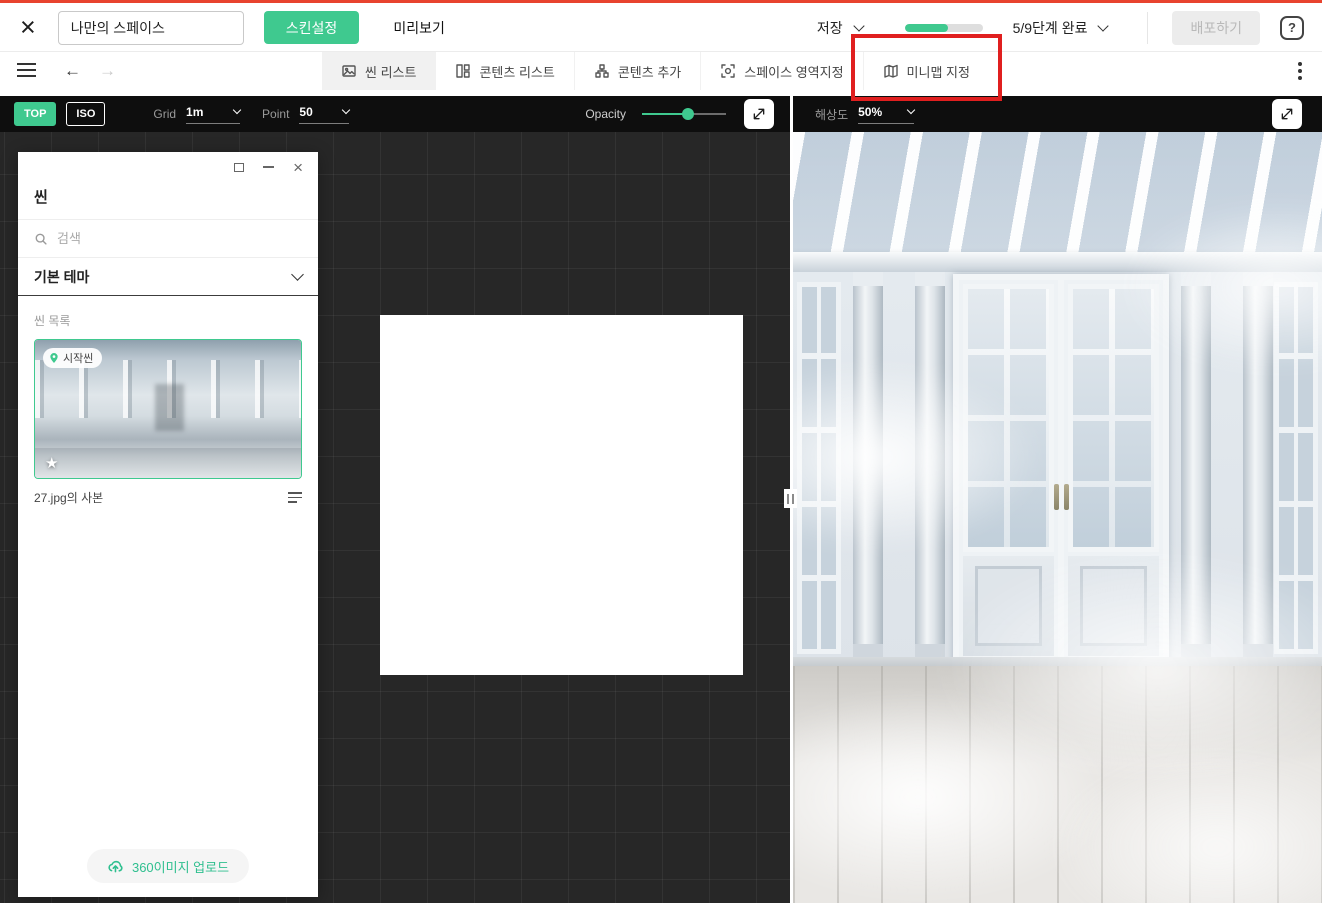  I want to click on search-icon, so click(41, 239).